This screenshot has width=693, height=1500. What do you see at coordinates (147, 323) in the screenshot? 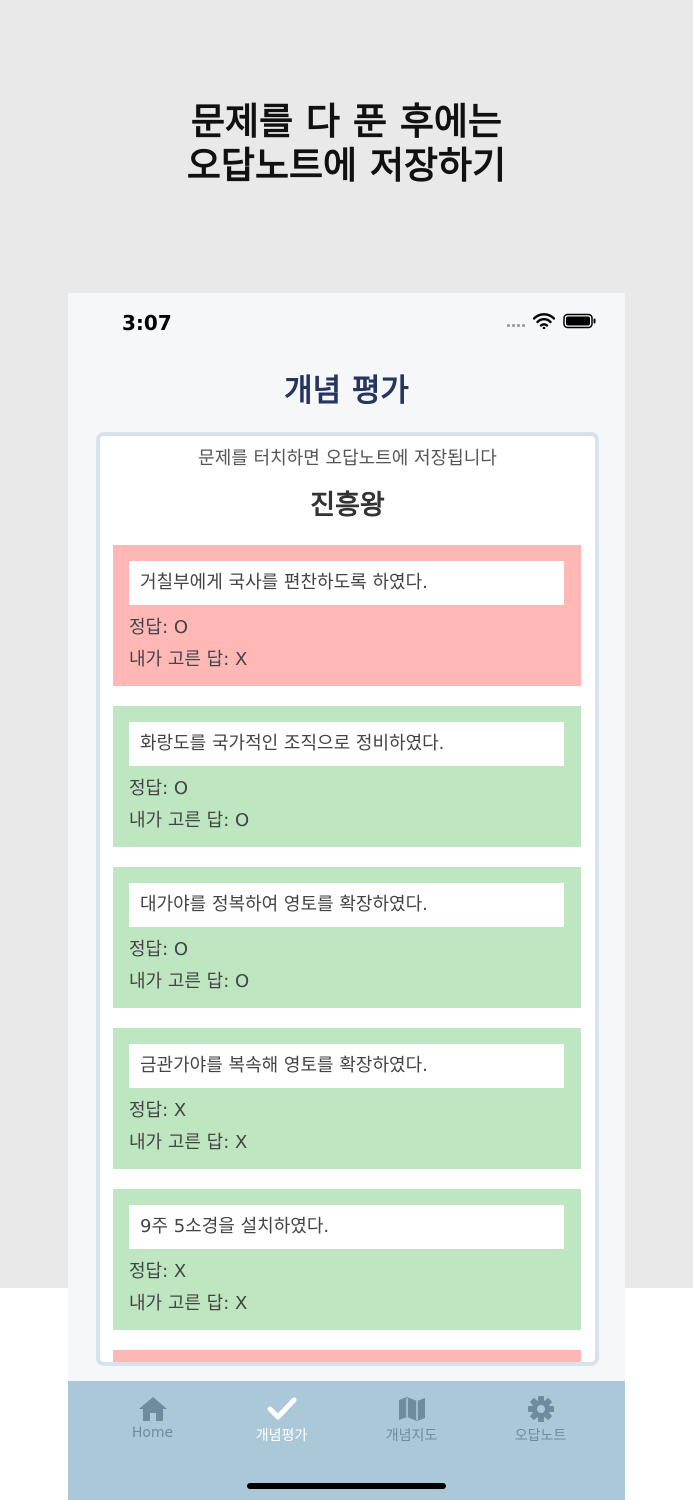
I see `status-time: 3:07` at bounding box center [147, 323].